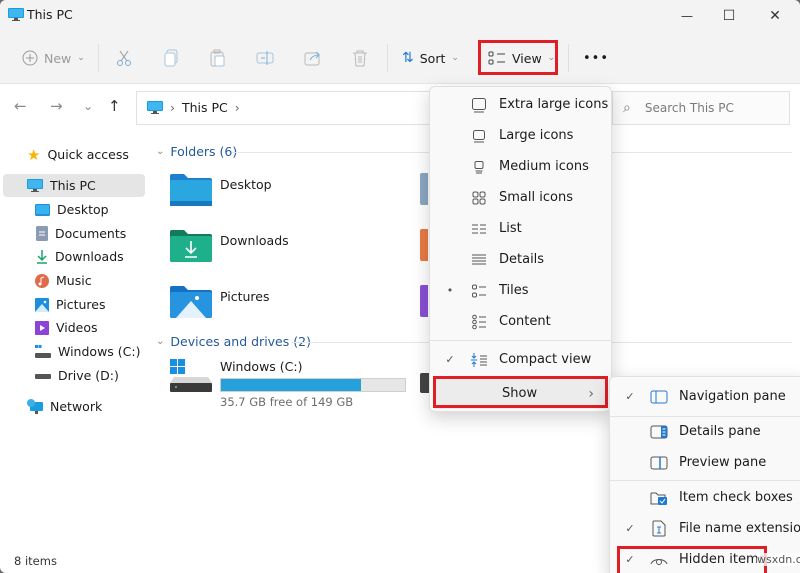  I want to click on address-bar: › This PC ›, so click(286, 108).